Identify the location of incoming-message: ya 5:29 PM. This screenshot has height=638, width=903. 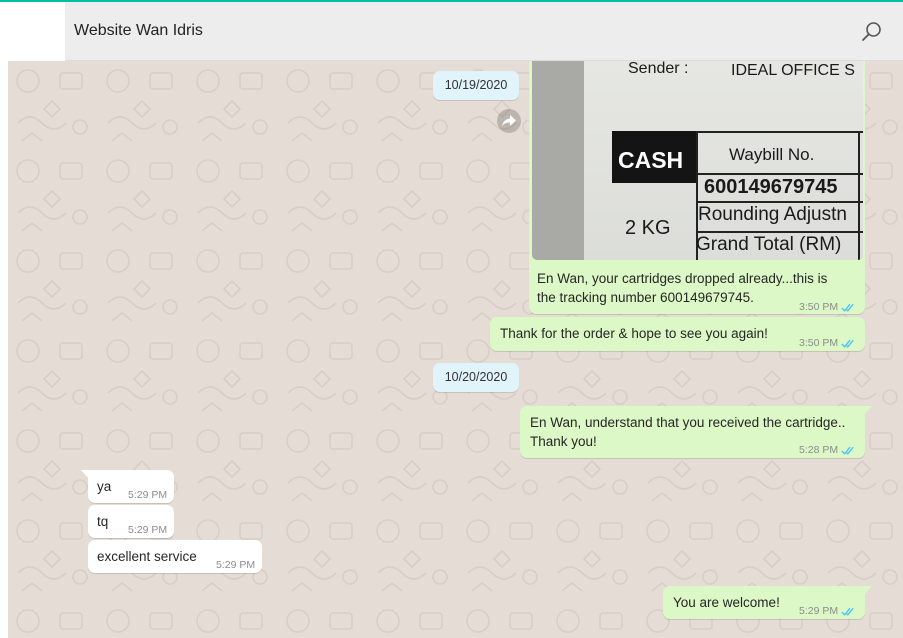
(127, 487).